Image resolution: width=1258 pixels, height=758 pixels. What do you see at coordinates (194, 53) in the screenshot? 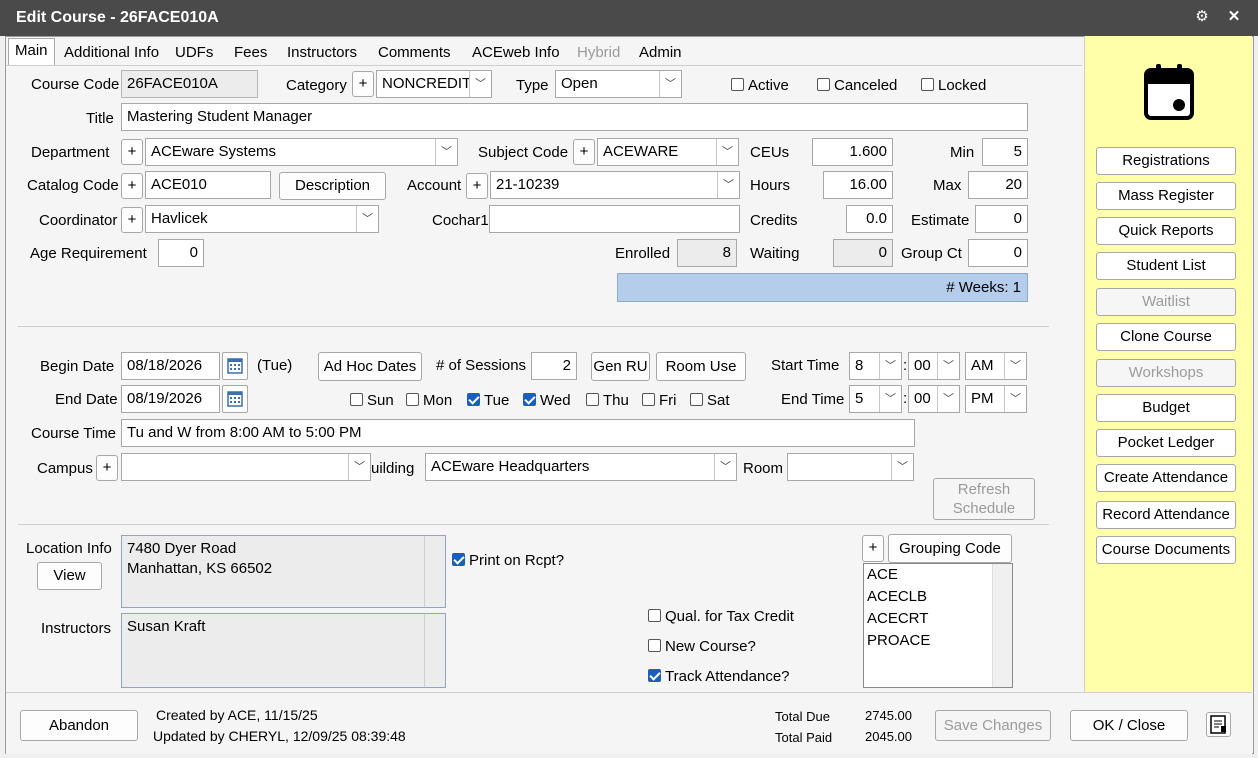
I see `tab-udfs: UDFs` at bounding box center [194, 53].